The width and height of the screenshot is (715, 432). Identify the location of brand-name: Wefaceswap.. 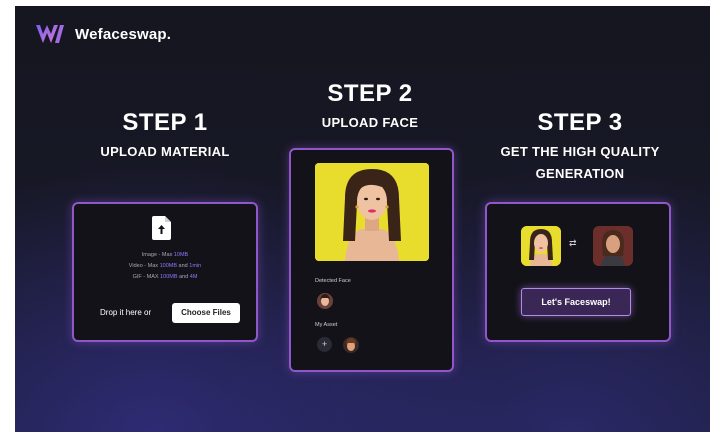
(123, 34).